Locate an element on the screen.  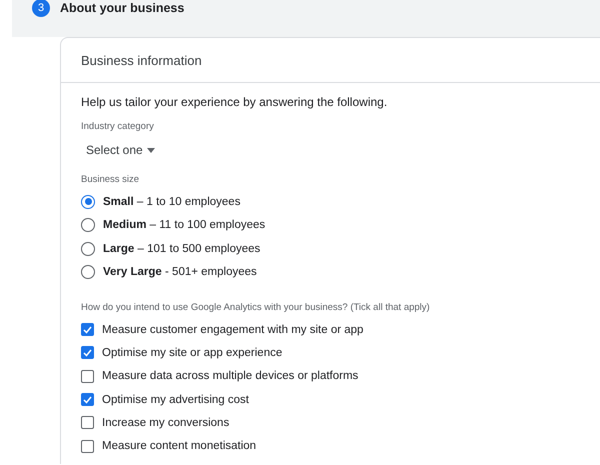
checkbox-label: Optimise my advertising cost is located at coordinates (175, 400).